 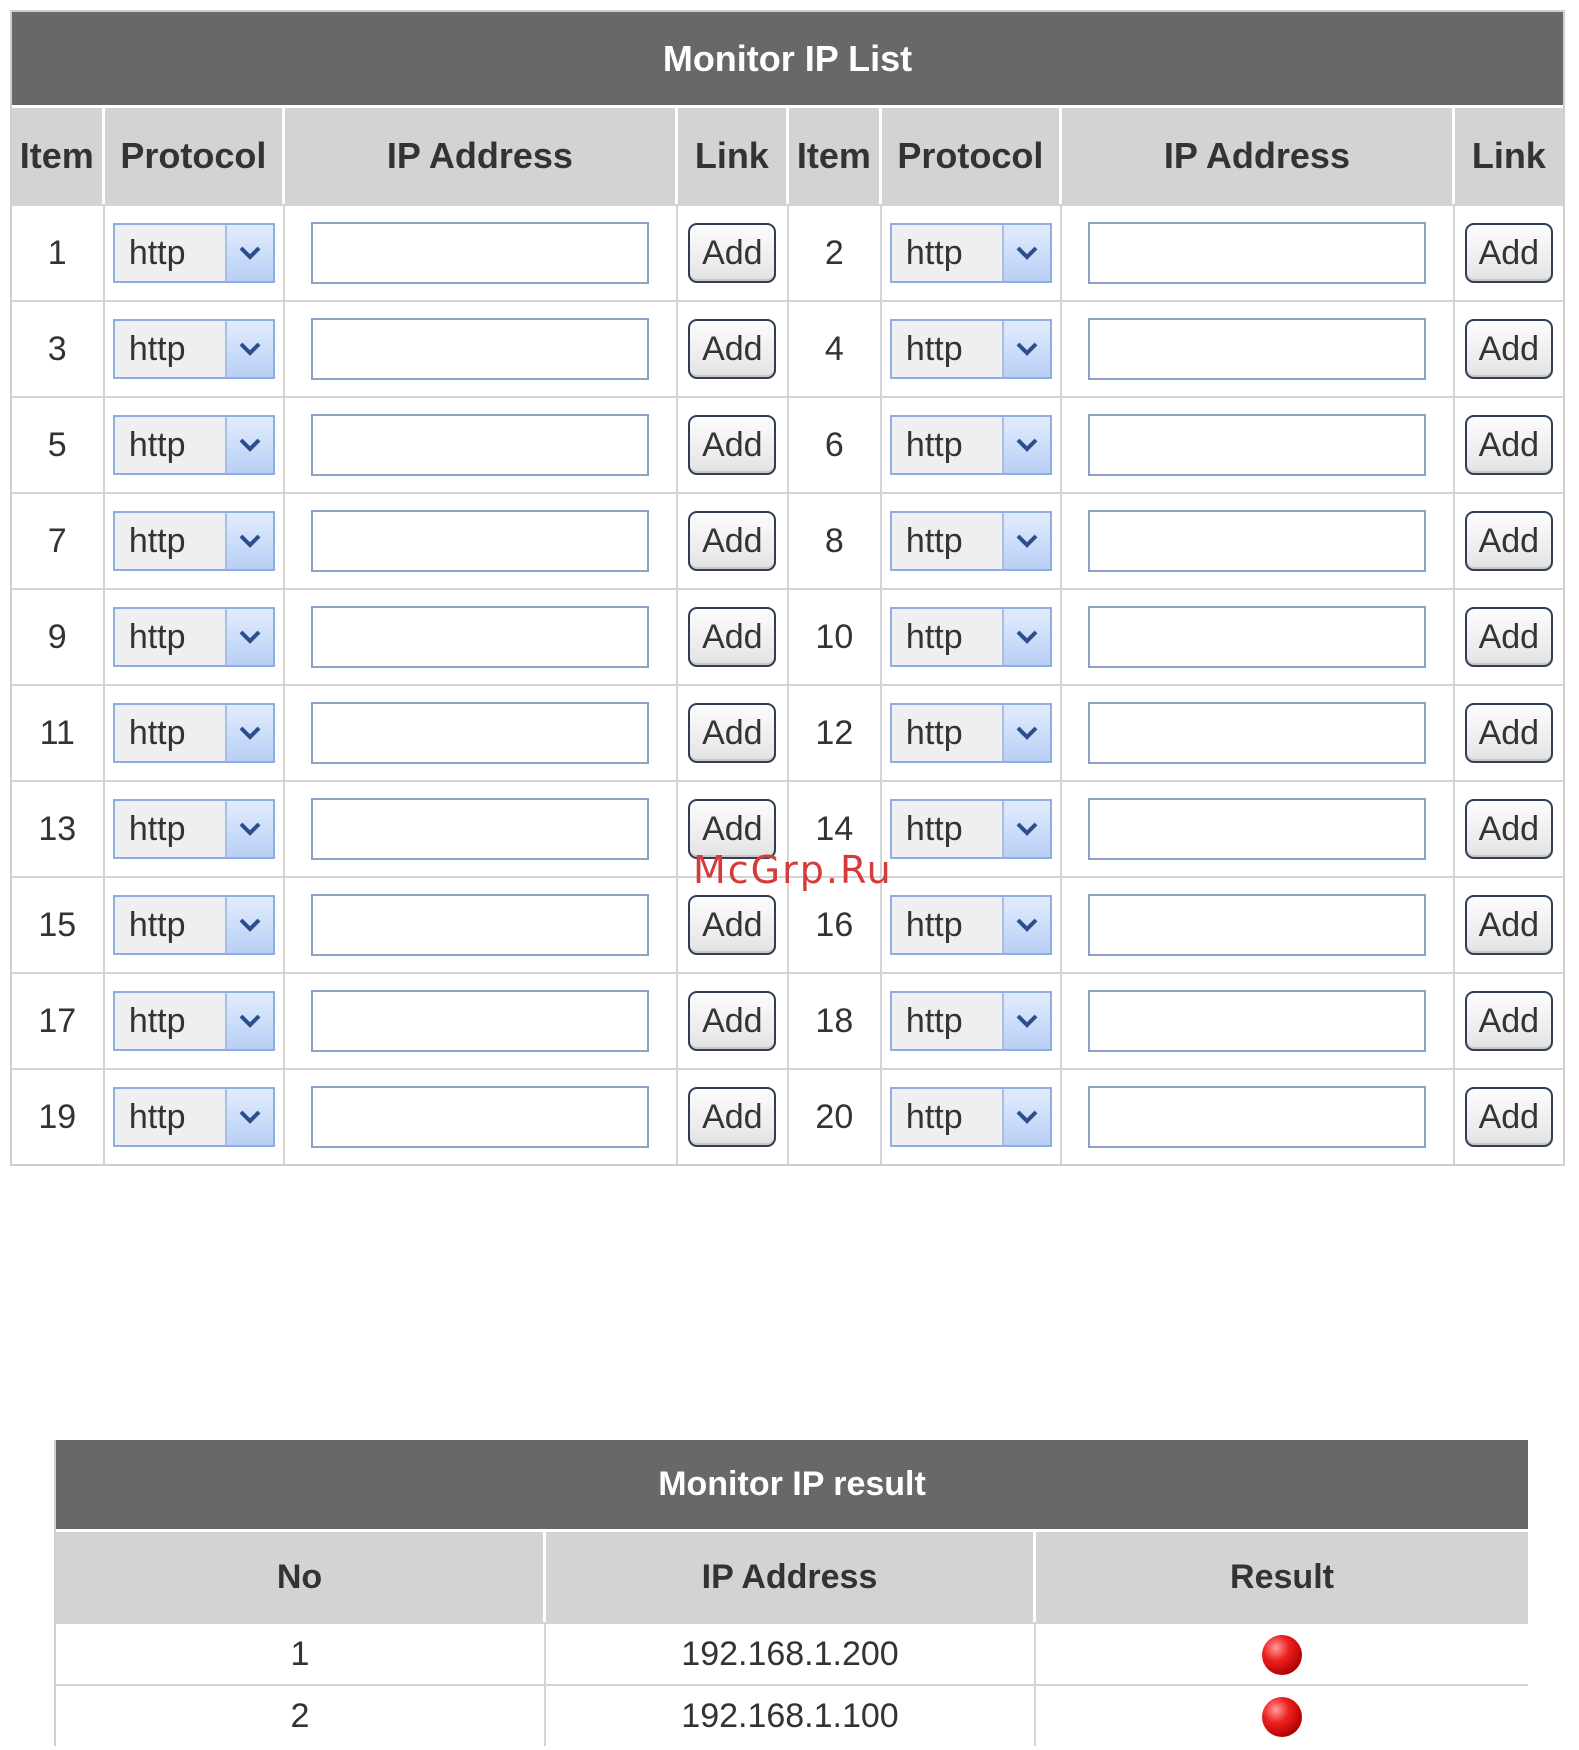 What do you see at coordinates (792, 1653) in the screenshot?
I see `table-row: 1 192.168.1.200` at bounding box center [792, 1653].